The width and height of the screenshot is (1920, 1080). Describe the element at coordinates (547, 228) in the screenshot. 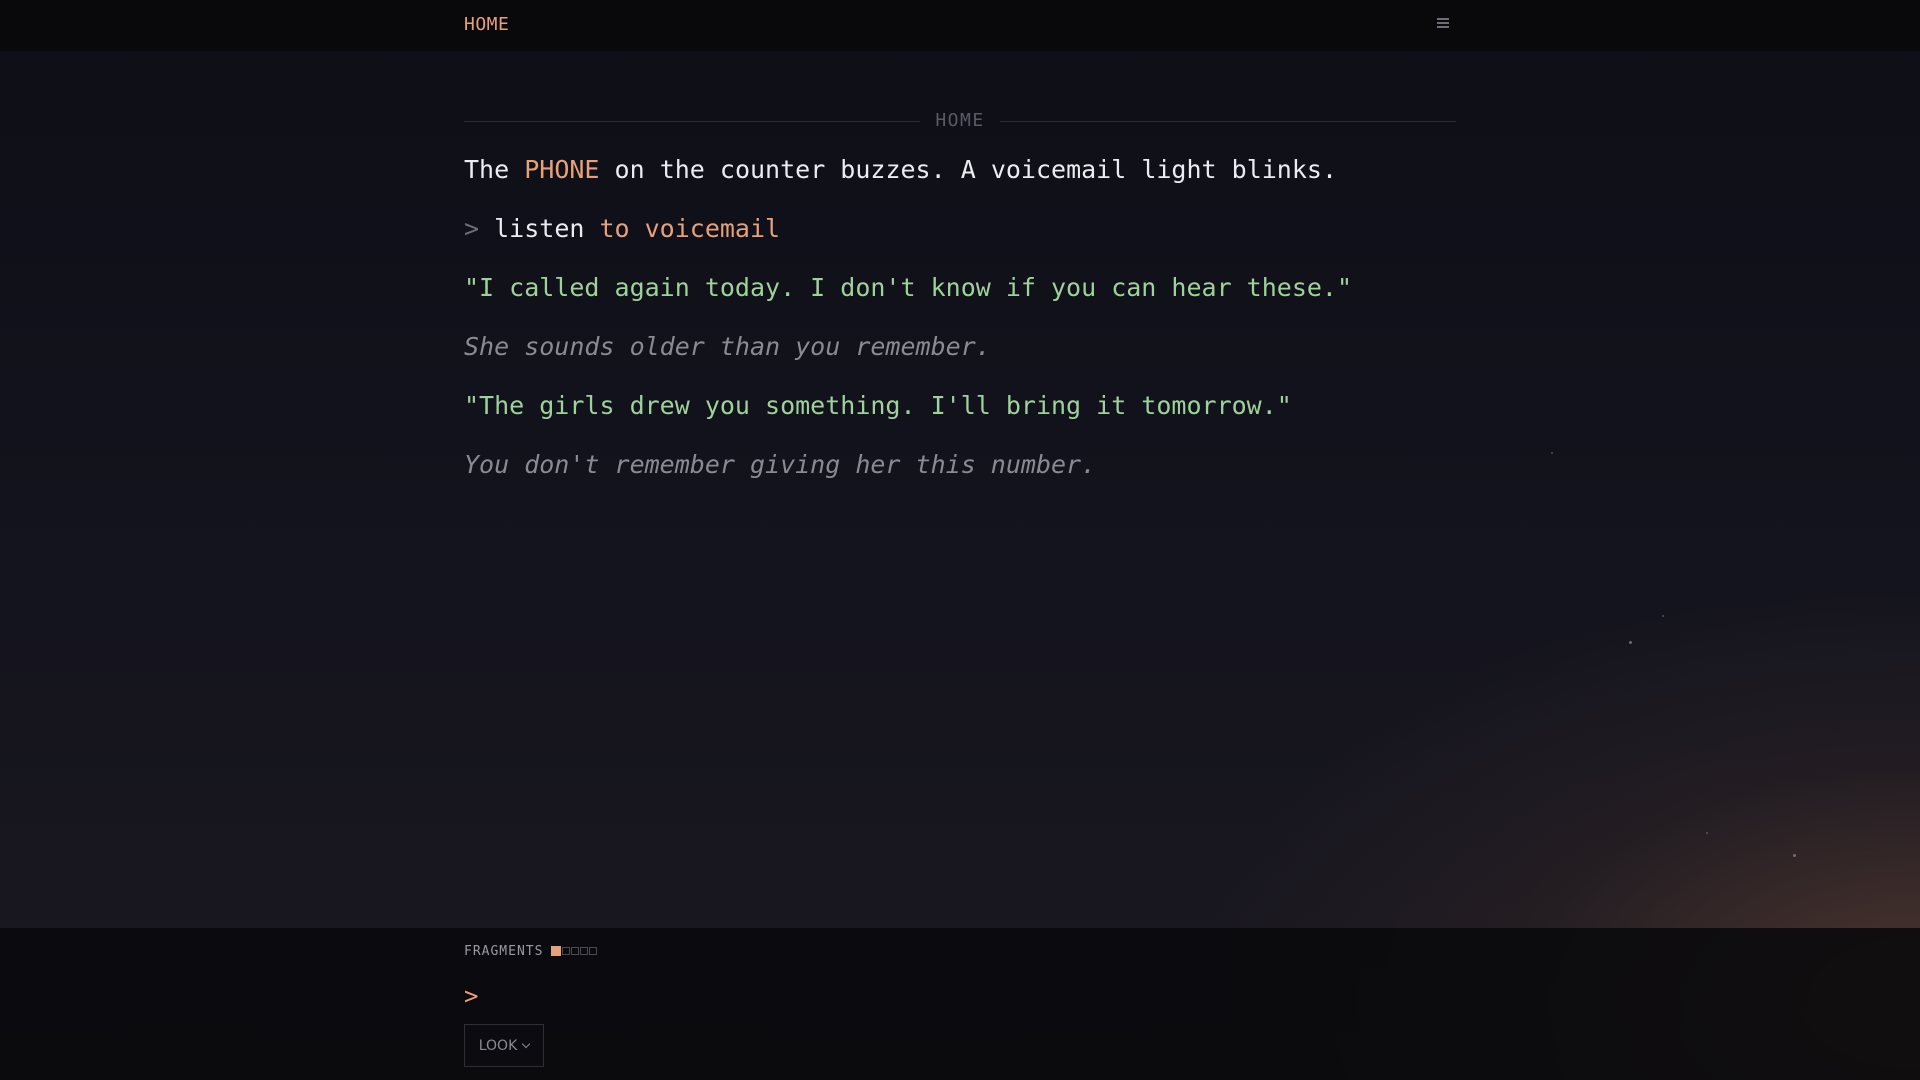

I see `command-verb: listen` at that location.